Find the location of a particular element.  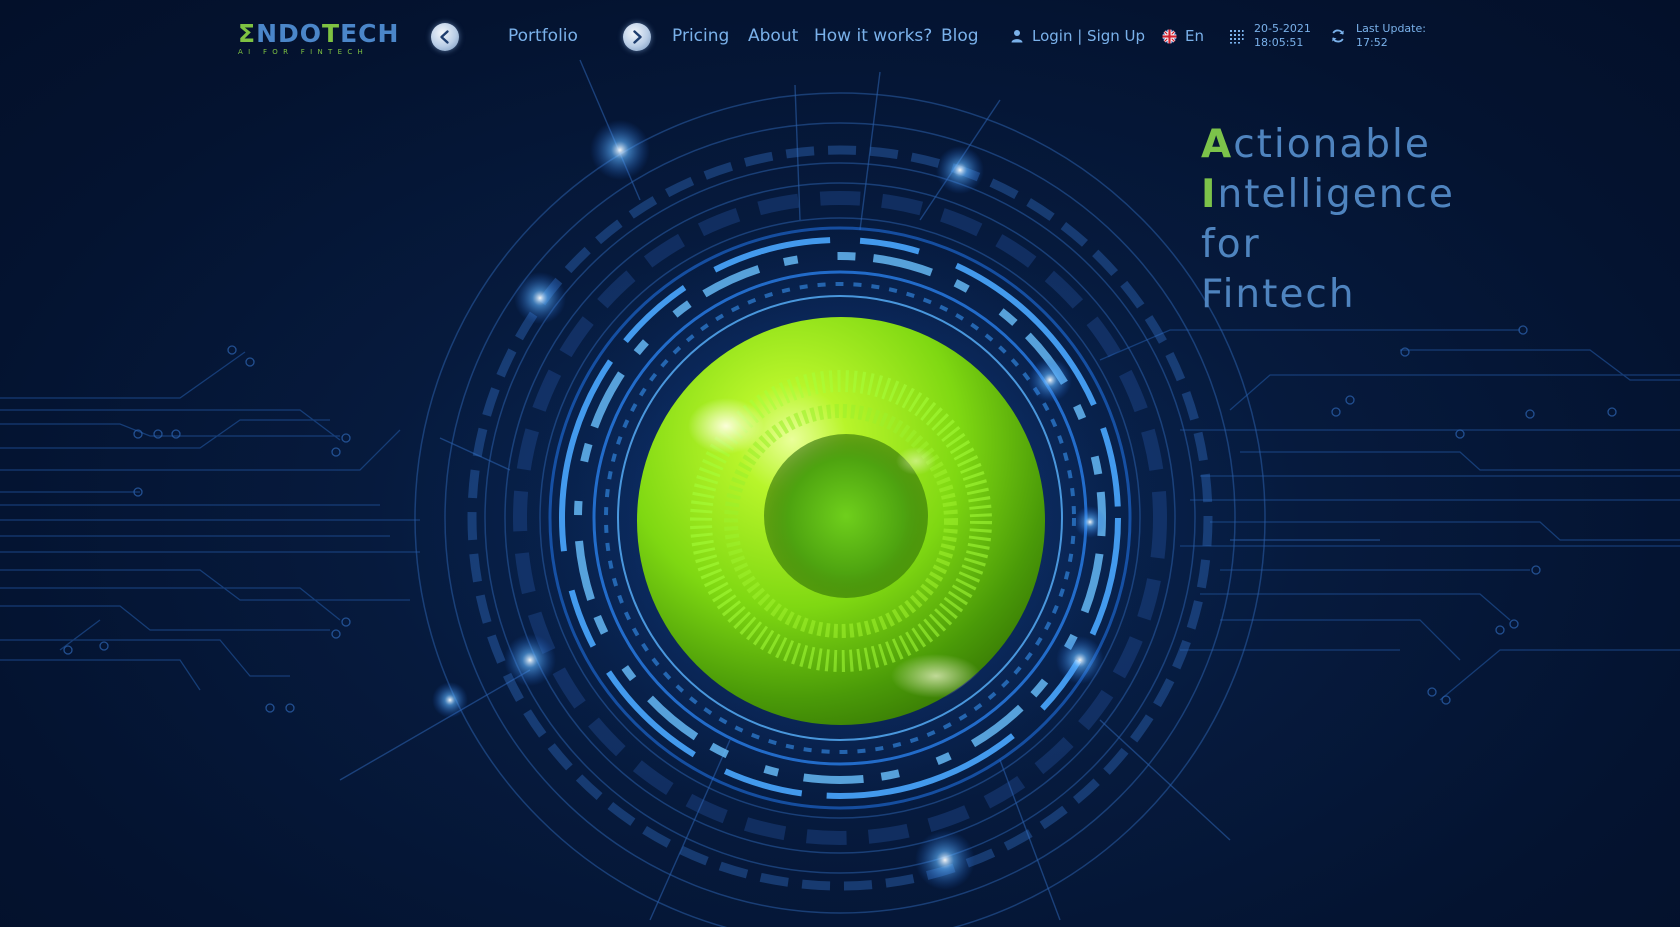

last-update-display: Last Update: 17:52 is located at coordinates (1378, 36).